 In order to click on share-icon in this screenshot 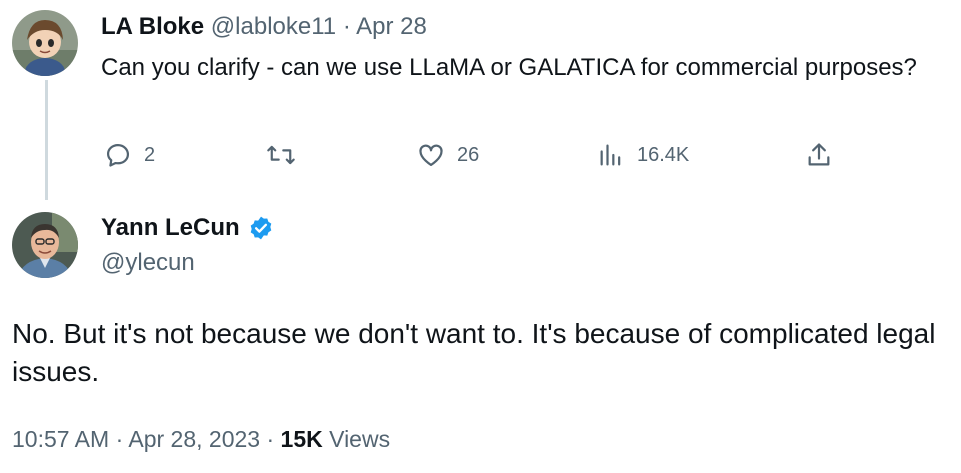, I will do `click(819, 155)`.